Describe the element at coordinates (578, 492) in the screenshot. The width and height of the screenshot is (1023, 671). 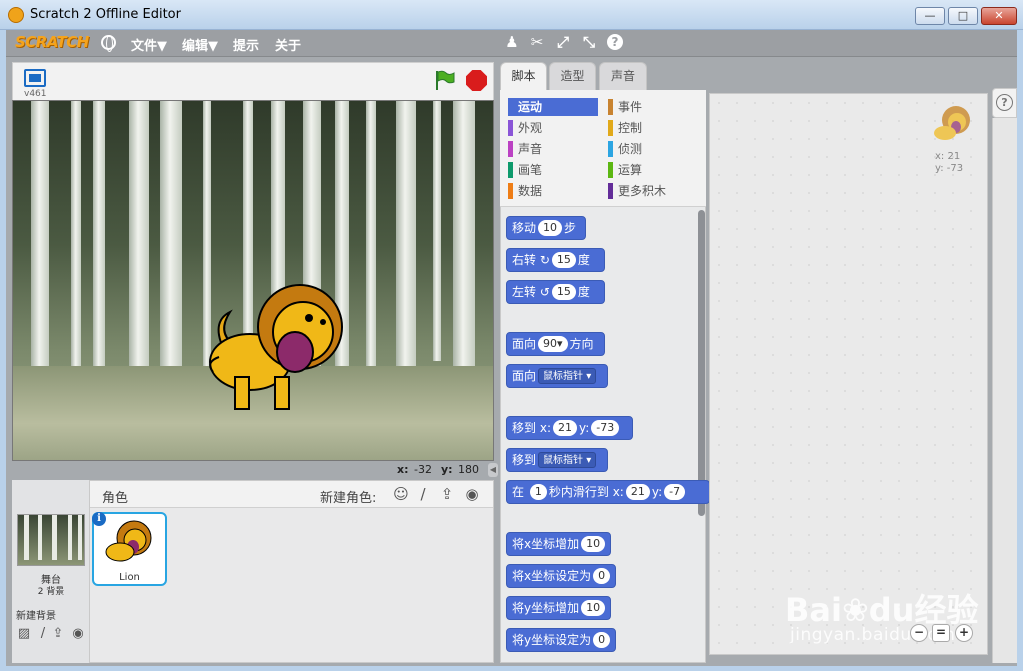
I see `block-text: 秒内滑行到` at that location.